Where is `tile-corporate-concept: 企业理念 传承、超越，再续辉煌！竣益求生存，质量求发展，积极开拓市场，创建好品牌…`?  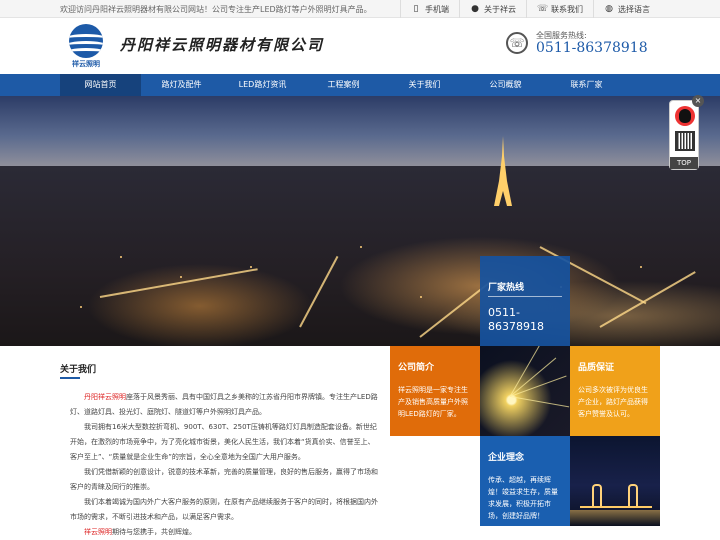
tile-corporate-concept: 企业理念 传承、超越，再续辉煌！竣益求生存，质量求发展，积极开拓市场，创建好品牌… is located at coordinates (525, 481).